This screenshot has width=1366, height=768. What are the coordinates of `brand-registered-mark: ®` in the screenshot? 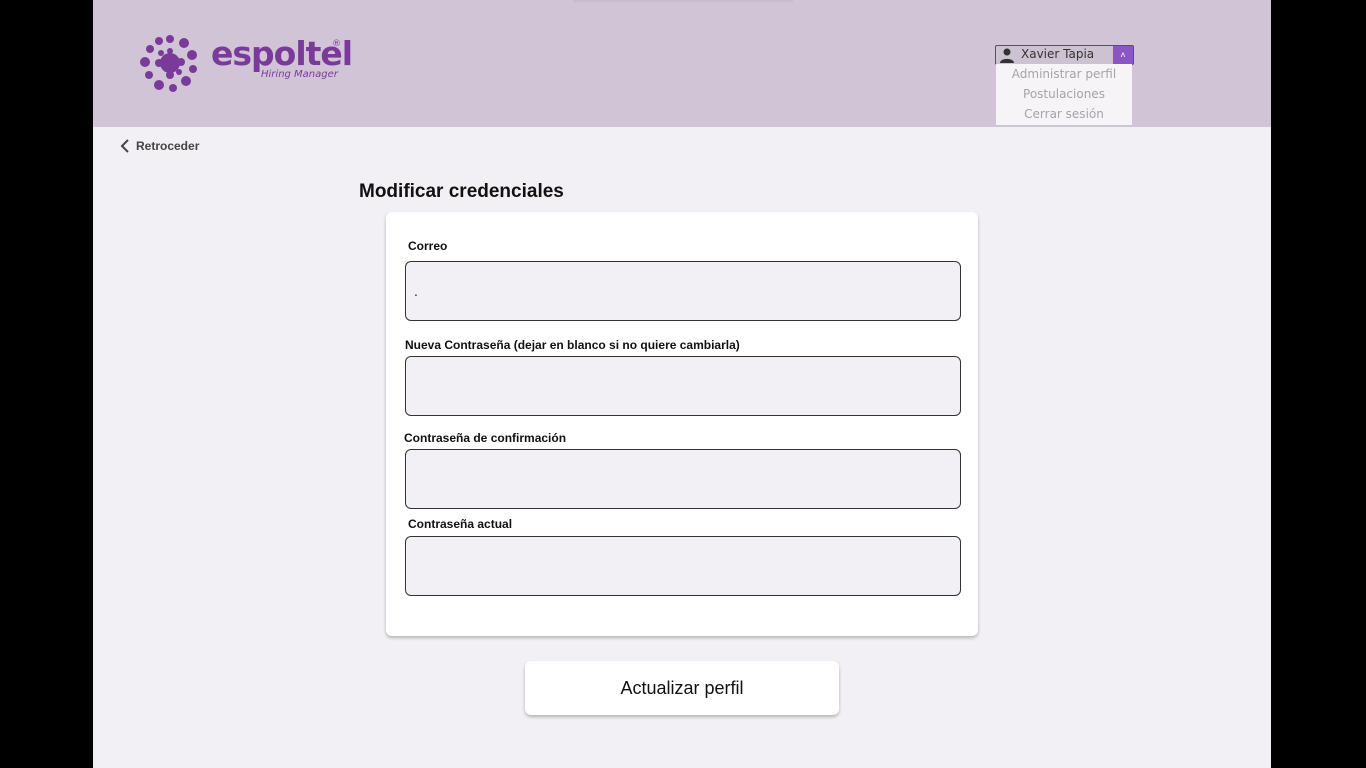 It's located at (336, 44).